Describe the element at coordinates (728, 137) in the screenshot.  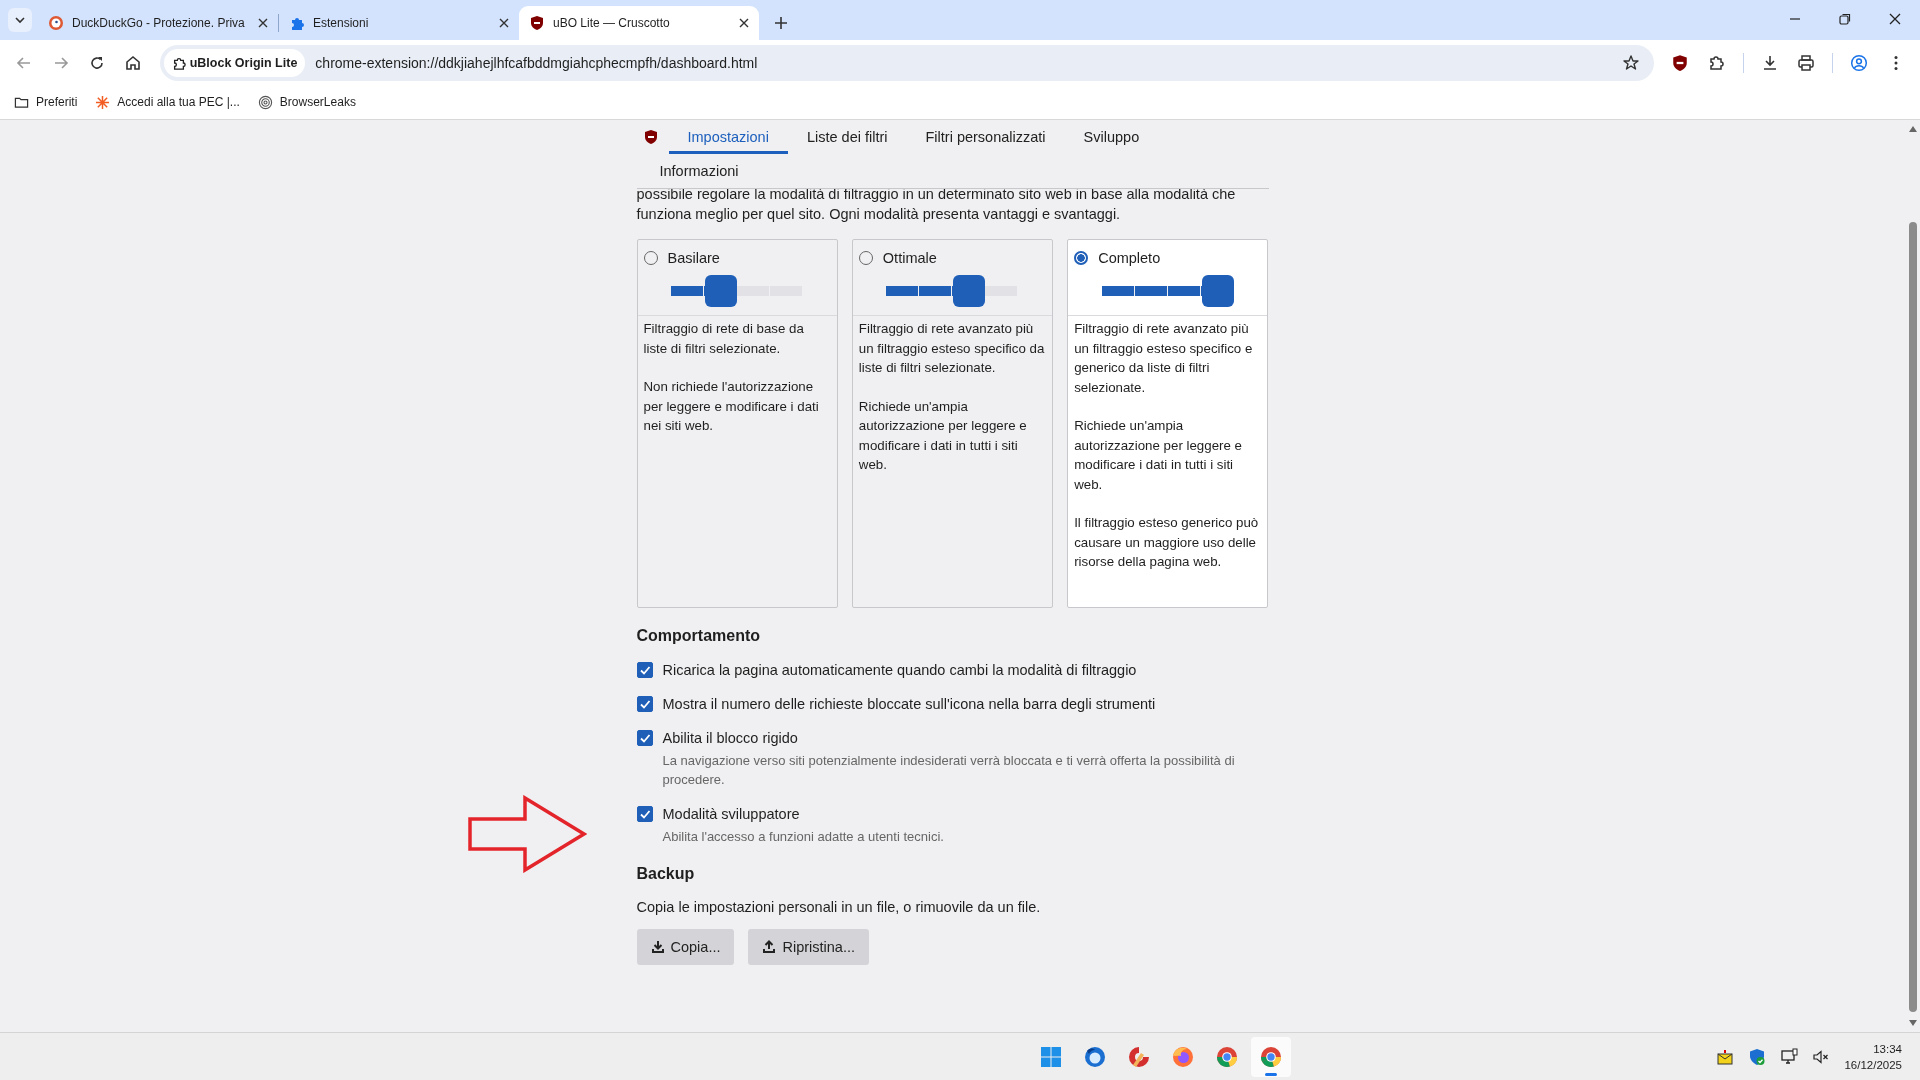
I see `nav-tab: Impostazioni` at that location.